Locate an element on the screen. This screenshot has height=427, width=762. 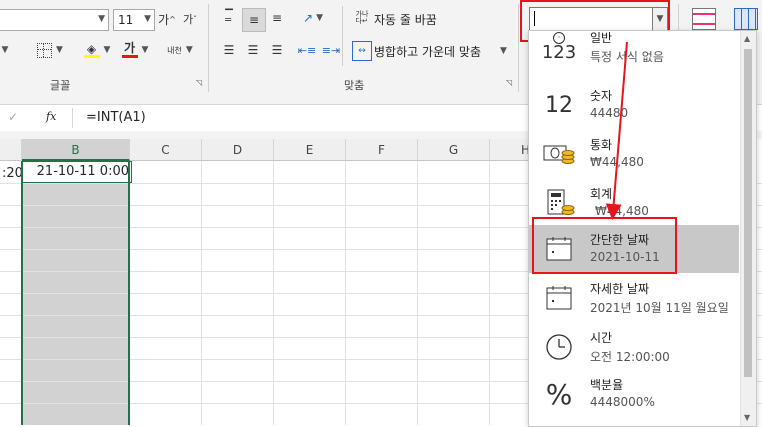
annotation-arrow is located at coordinates (616, 130).